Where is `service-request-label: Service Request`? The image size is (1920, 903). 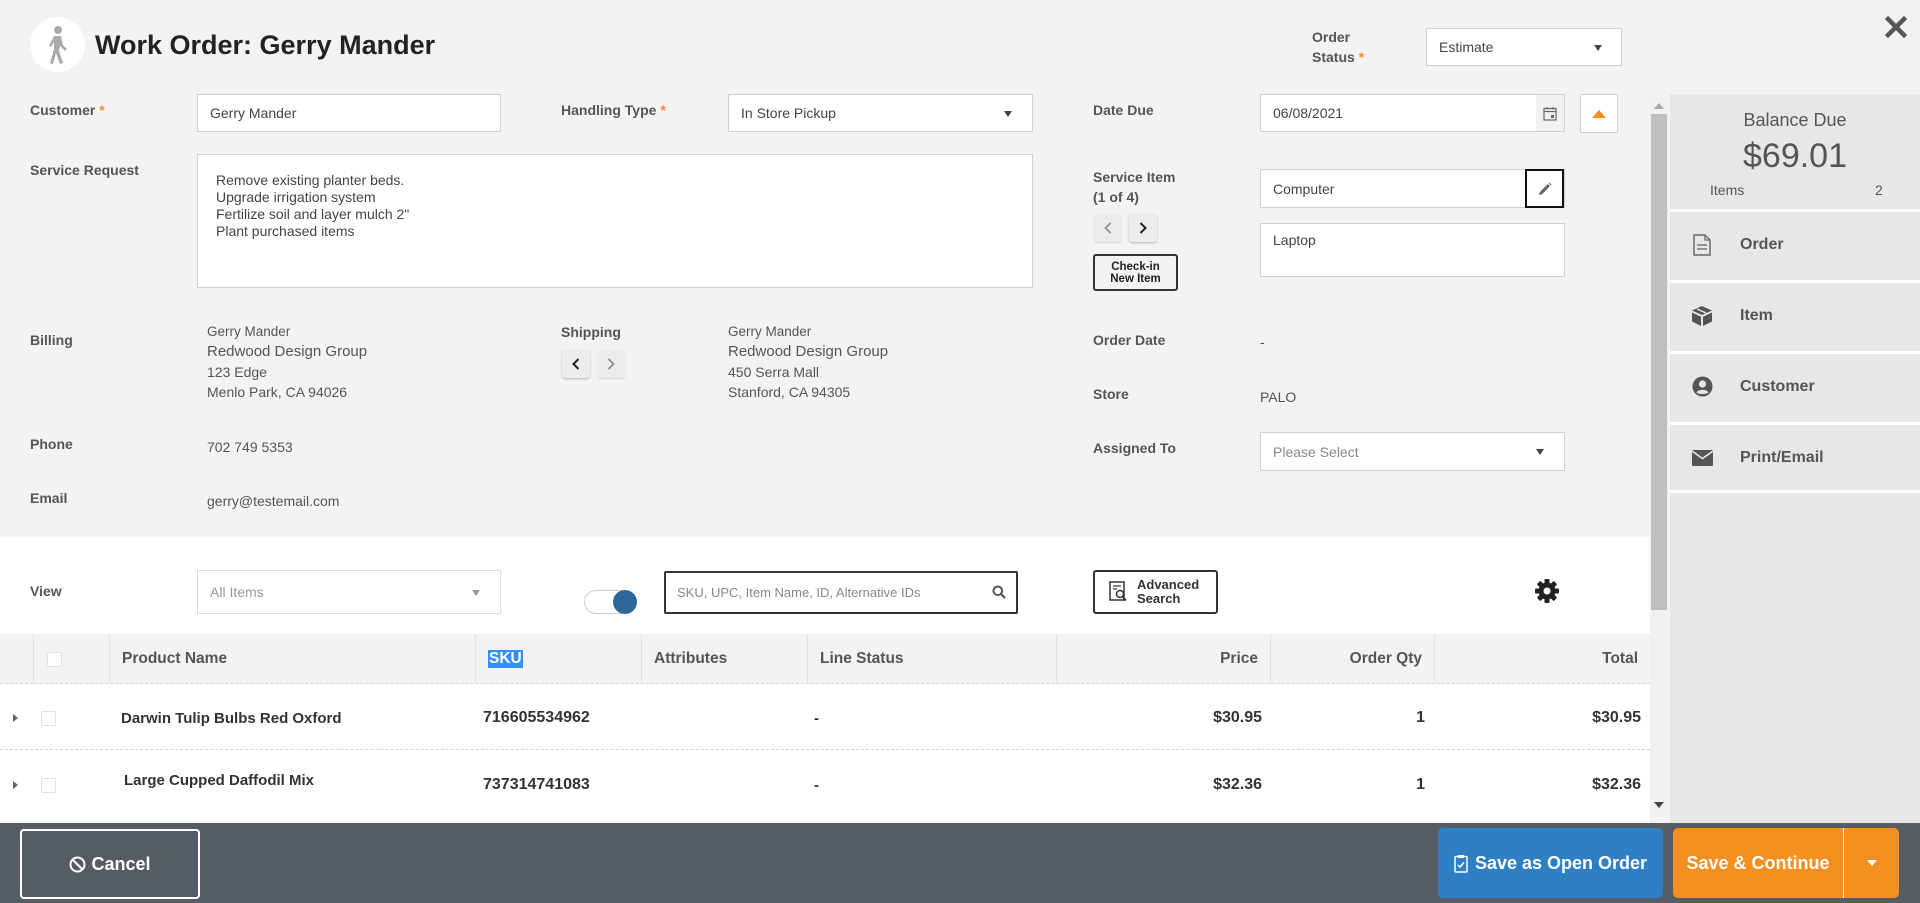
service-request-label: Service Request is located at coordinates (84, 170).